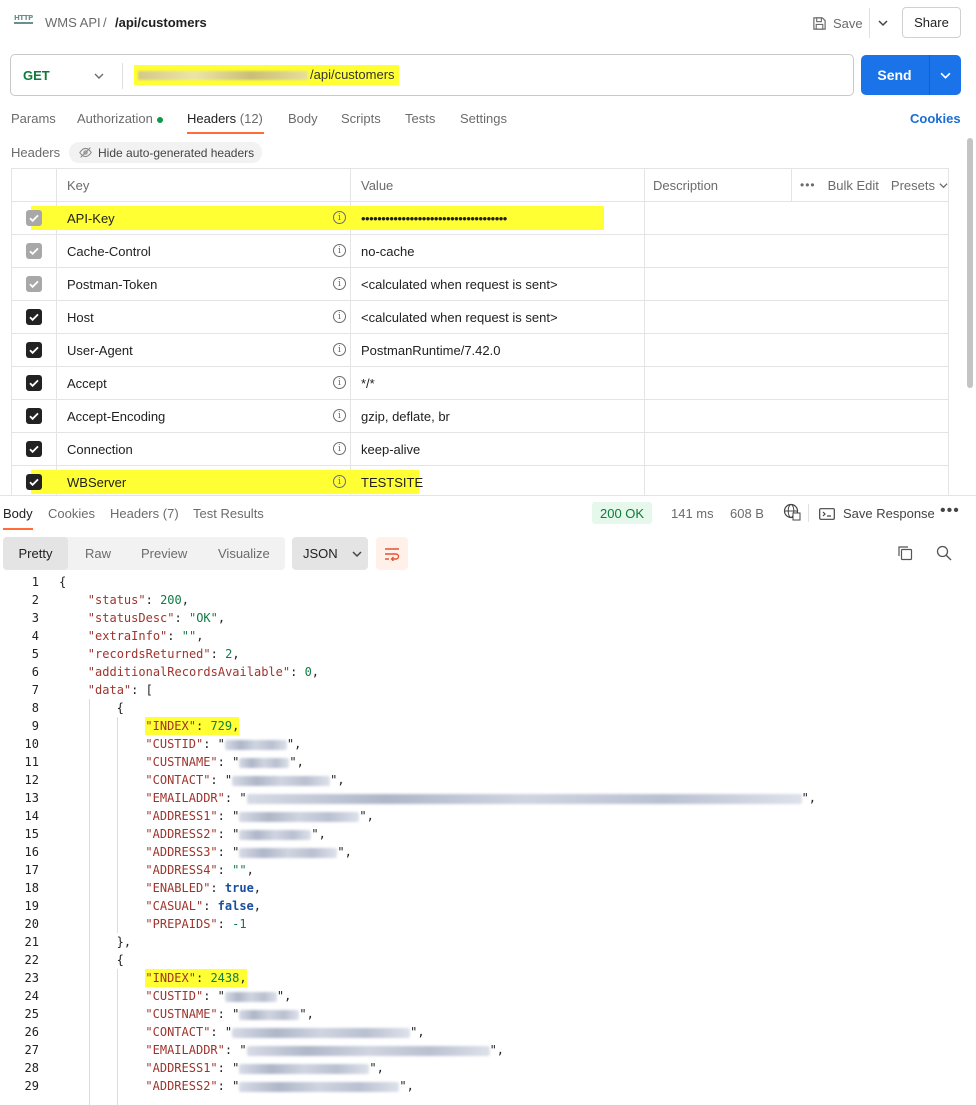 The image size is (976, 1105). I want to click on tab-settings: Settings, so click(483, 118).